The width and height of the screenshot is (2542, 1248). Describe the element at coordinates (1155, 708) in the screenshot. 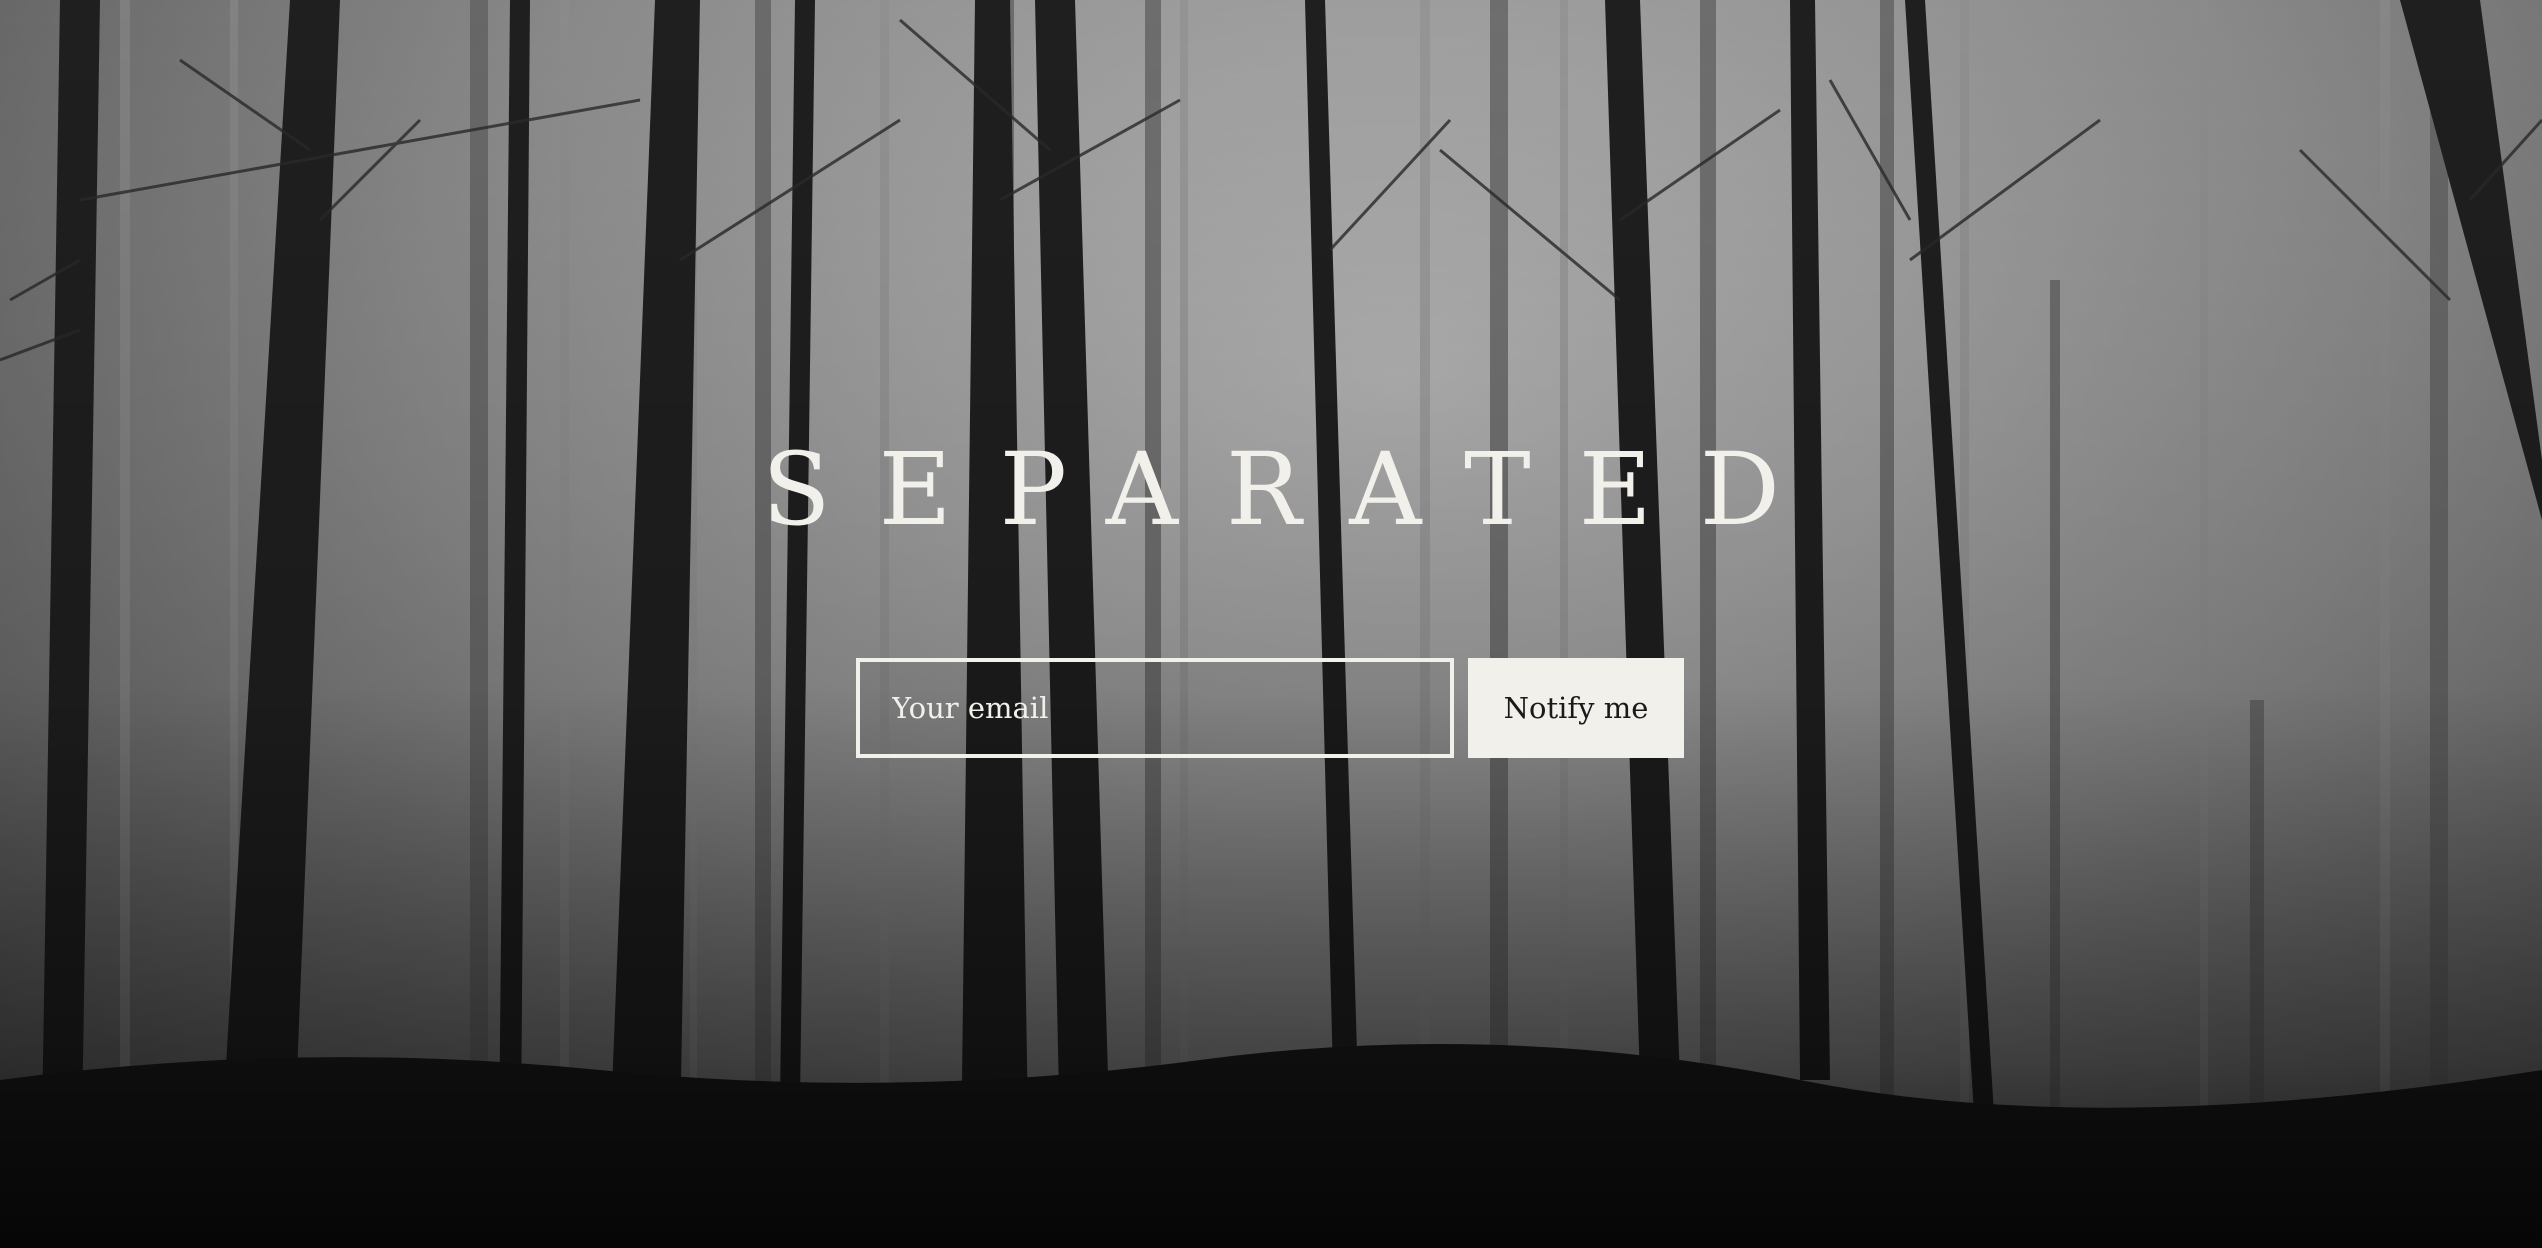

I see `email-input` at that location.